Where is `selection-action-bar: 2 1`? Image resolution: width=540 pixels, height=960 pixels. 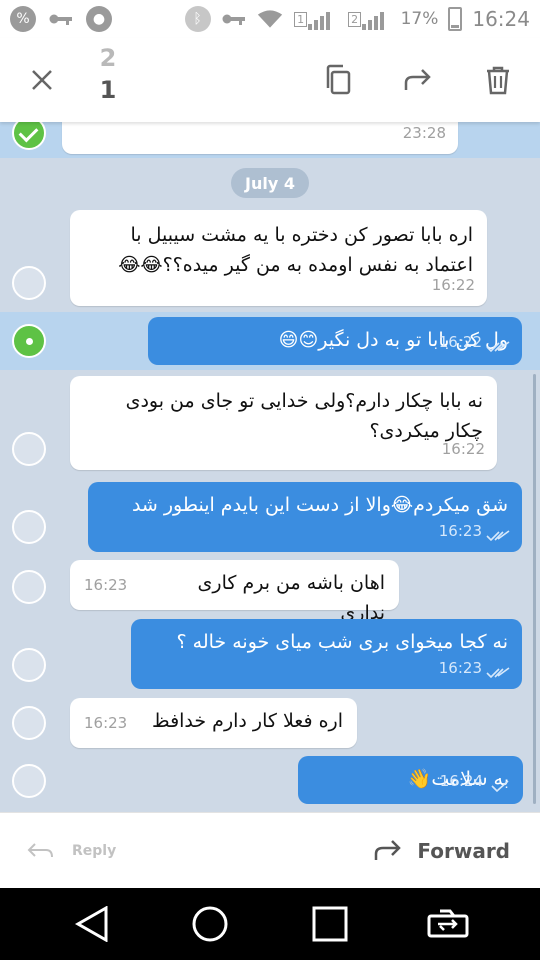
selection-action-bar: 2 1 is located at coordinates (270, 80).